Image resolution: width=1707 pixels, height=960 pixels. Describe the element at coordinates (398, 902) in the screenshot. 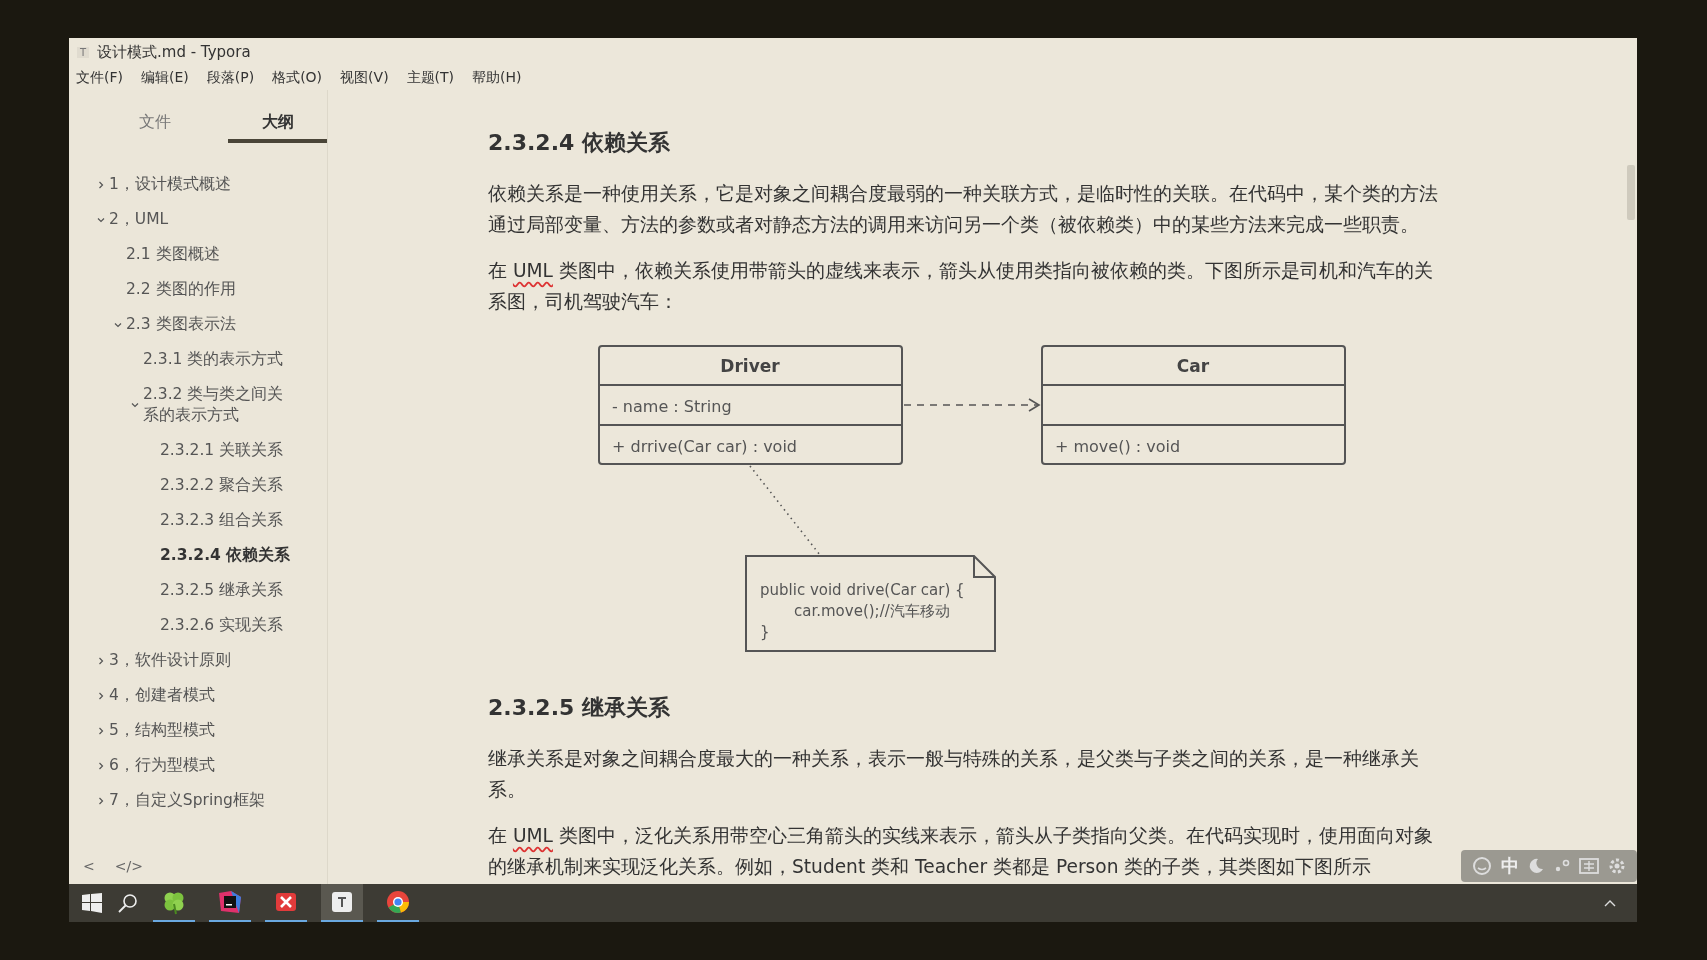

I see `browser-icon` at that location.